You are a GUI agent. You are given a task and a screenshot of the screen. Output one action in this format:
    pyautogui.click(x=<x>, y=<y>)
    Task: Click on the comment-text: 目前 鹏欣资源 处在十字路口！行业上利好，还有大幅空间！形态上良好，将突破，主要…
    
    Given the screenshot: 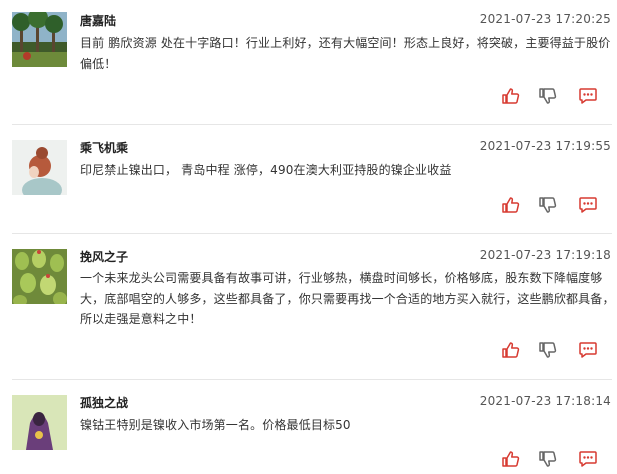 What is the action you would take?
    pyautogui.click(x=345, y=53)
    